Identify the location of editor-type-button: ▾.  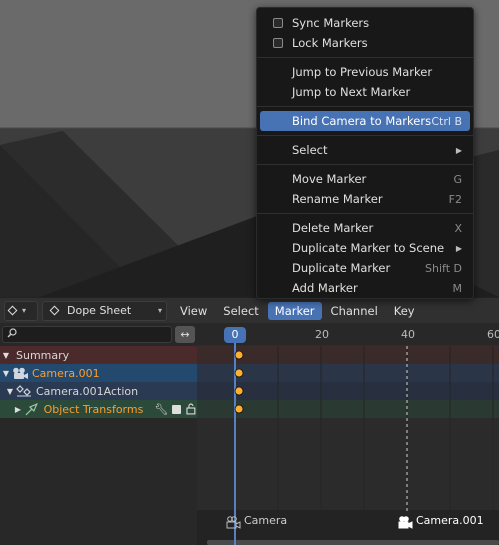
(21, 310).